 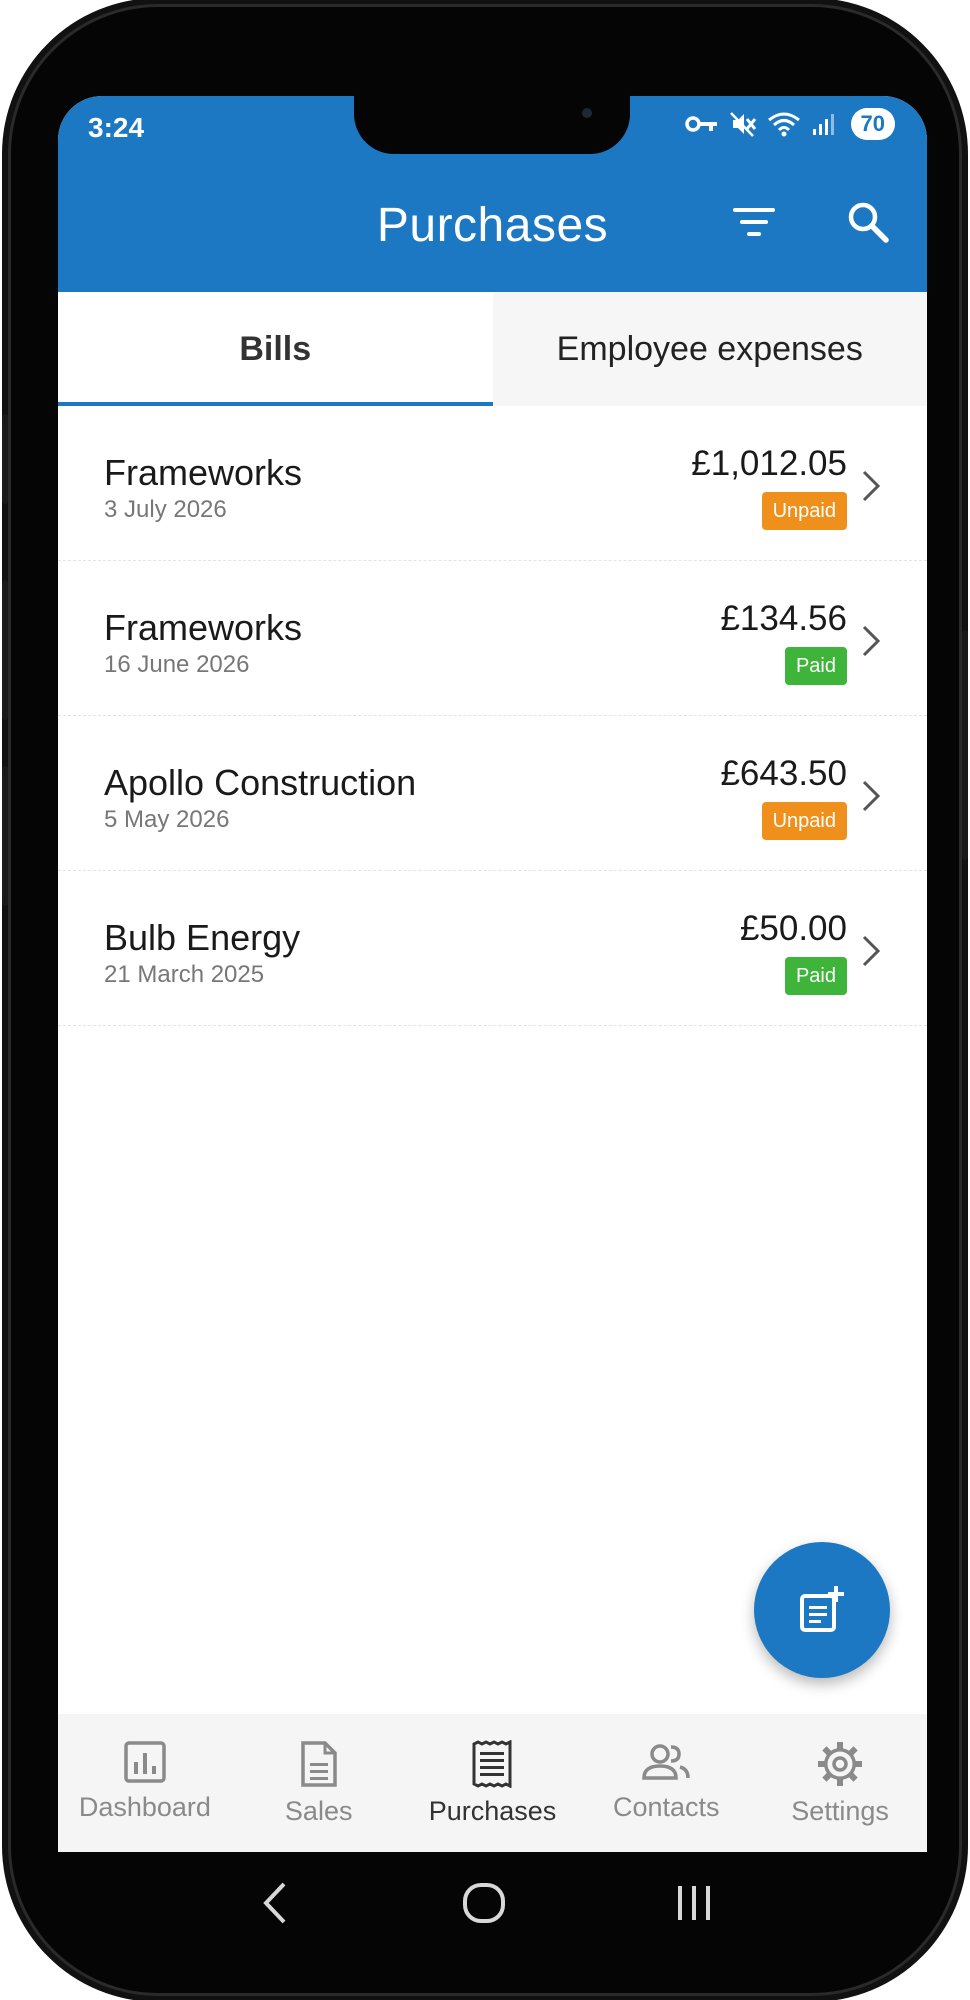 I want to click on status-bar: 3:24 70, so click(x=492, y=127).